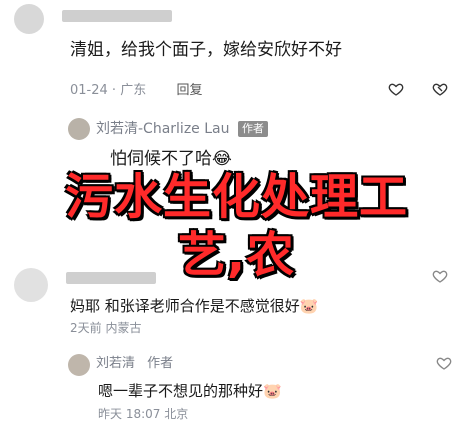 The image size is (473, 438). What do you see at coordinates (194, 306) in the screenshot?
I see `comment-text: 妈耶 和张译老师合作是不感觉很好🐷` at bounding box center [194, 306].